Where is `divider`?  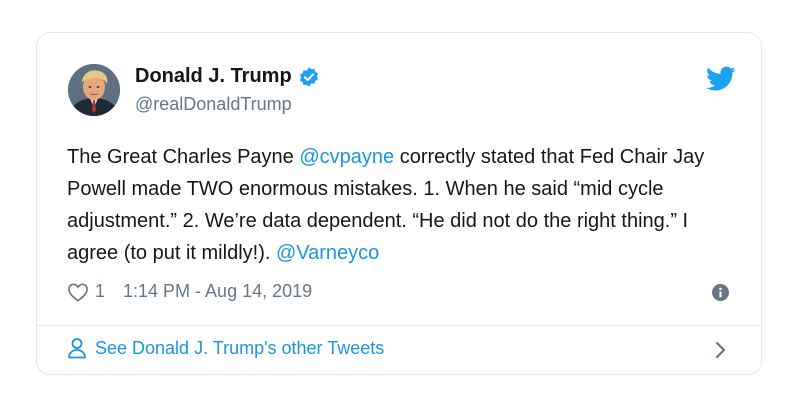
divider is located at coordinates (399, 325).